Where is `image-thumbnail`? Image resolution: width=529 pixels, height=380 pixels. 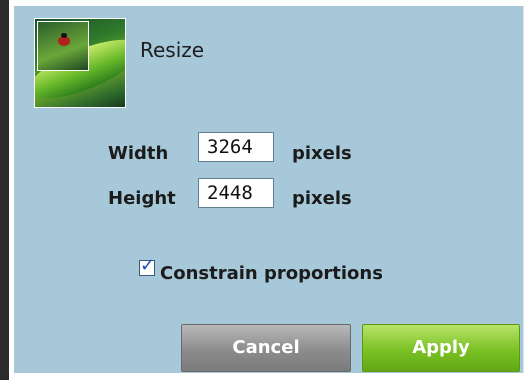 image-thumbnail is located at coordinates (80, 63).